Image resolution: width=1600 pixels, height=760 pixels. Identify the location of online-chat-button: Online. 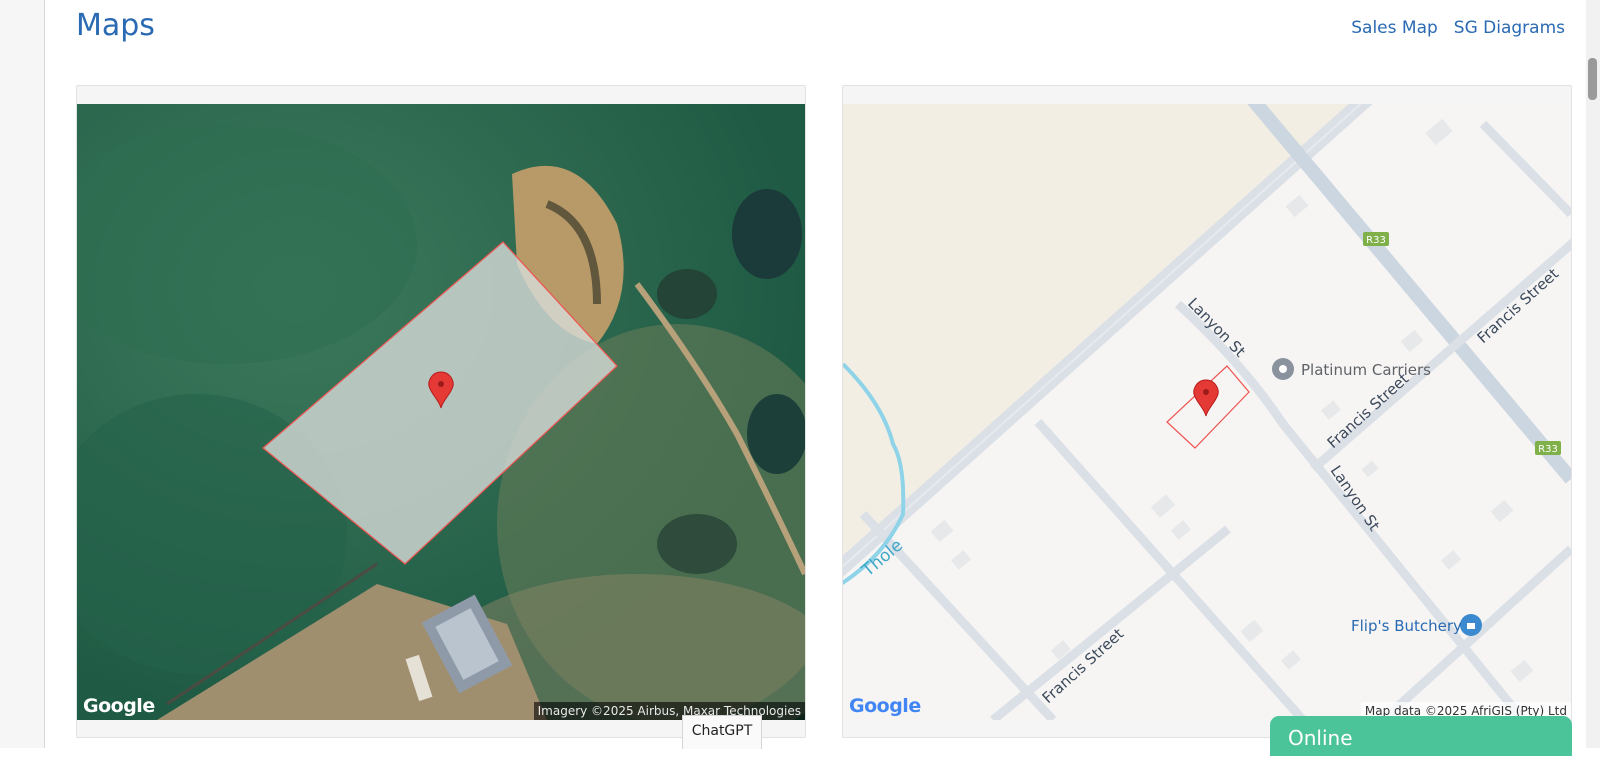
(1421, 736).